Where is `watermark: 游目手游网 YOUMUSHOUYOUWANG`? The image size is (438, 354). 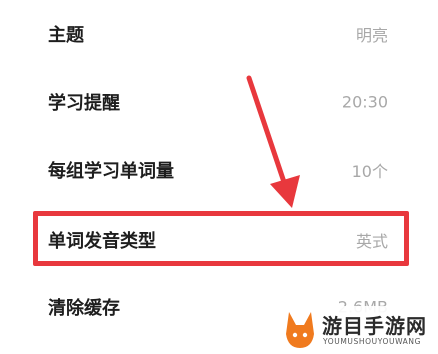
watermark: 游目手游网 YOUMUSHOUYOUWANG is located at coordinates (357, 330).